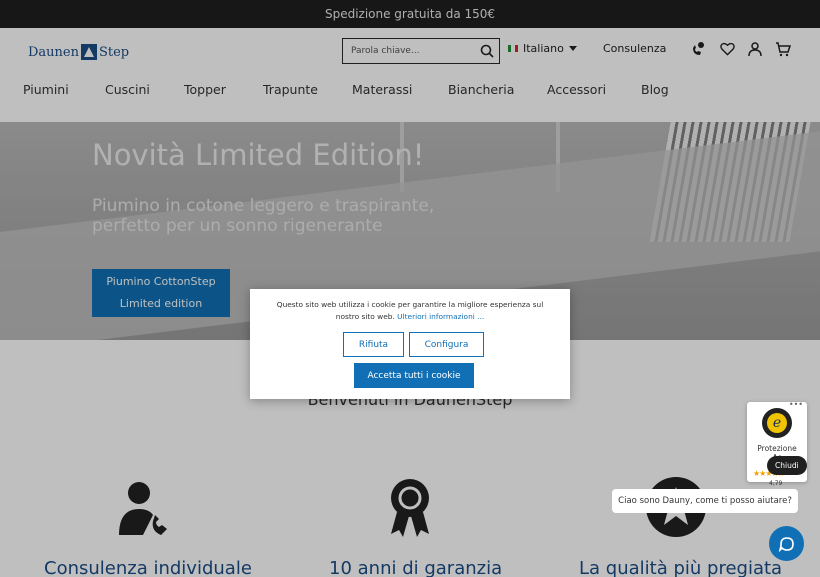 The image size is (820, 577). Describe the element at coordinates (777, 423) in the screenshot. I see `trusted-shops-seal-icon: e` at that location.